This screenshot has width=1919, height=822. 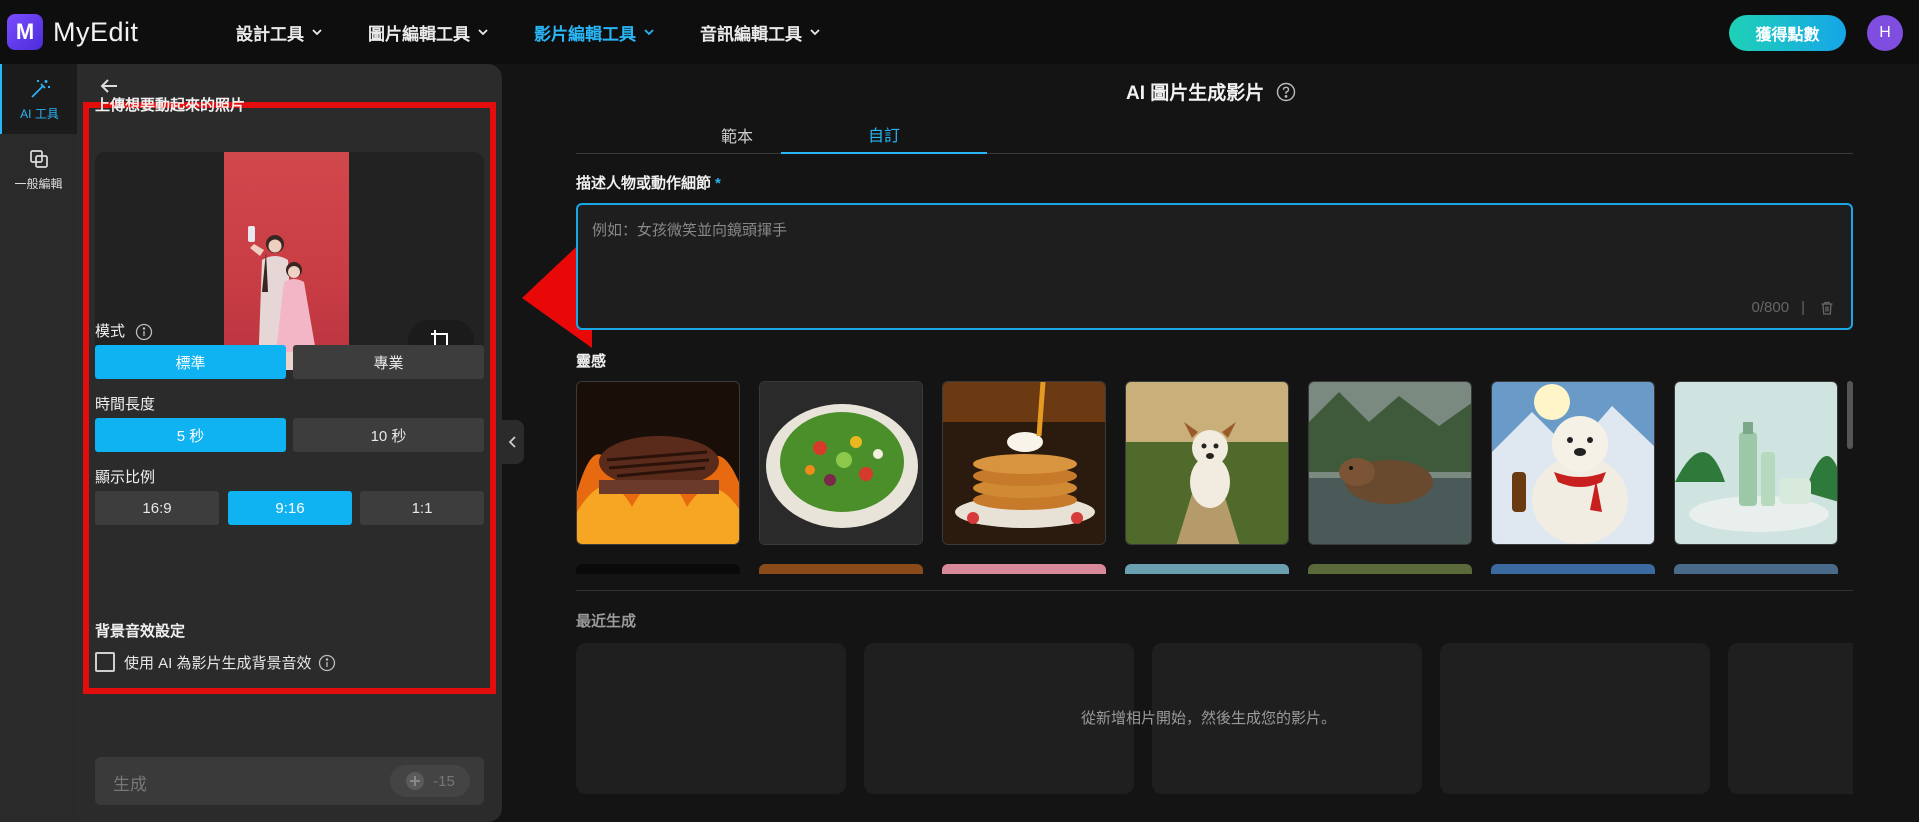 I want to click on bg-audio-checkbox, so click(x=105, y=662).